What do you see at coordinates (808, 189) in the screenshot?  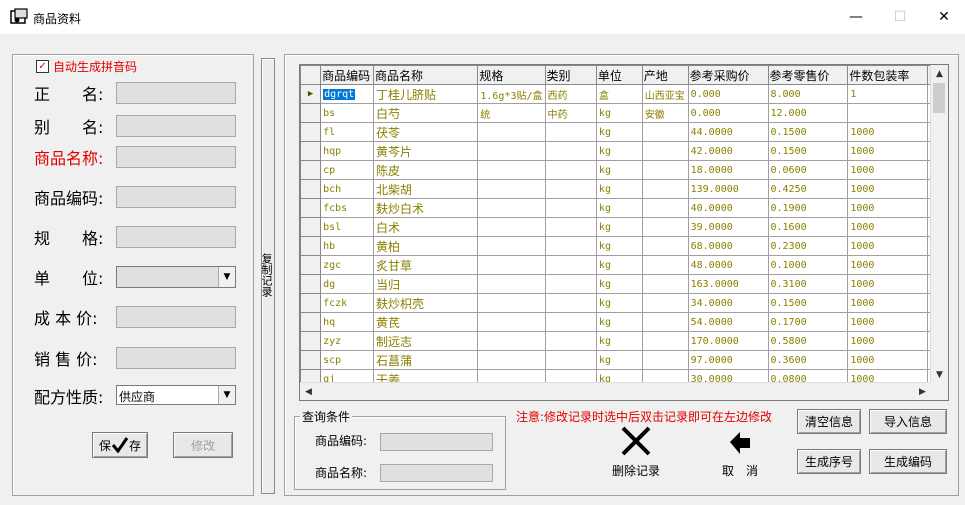 I see `table-cell: 0.4250` at bounding box center [808, 189].